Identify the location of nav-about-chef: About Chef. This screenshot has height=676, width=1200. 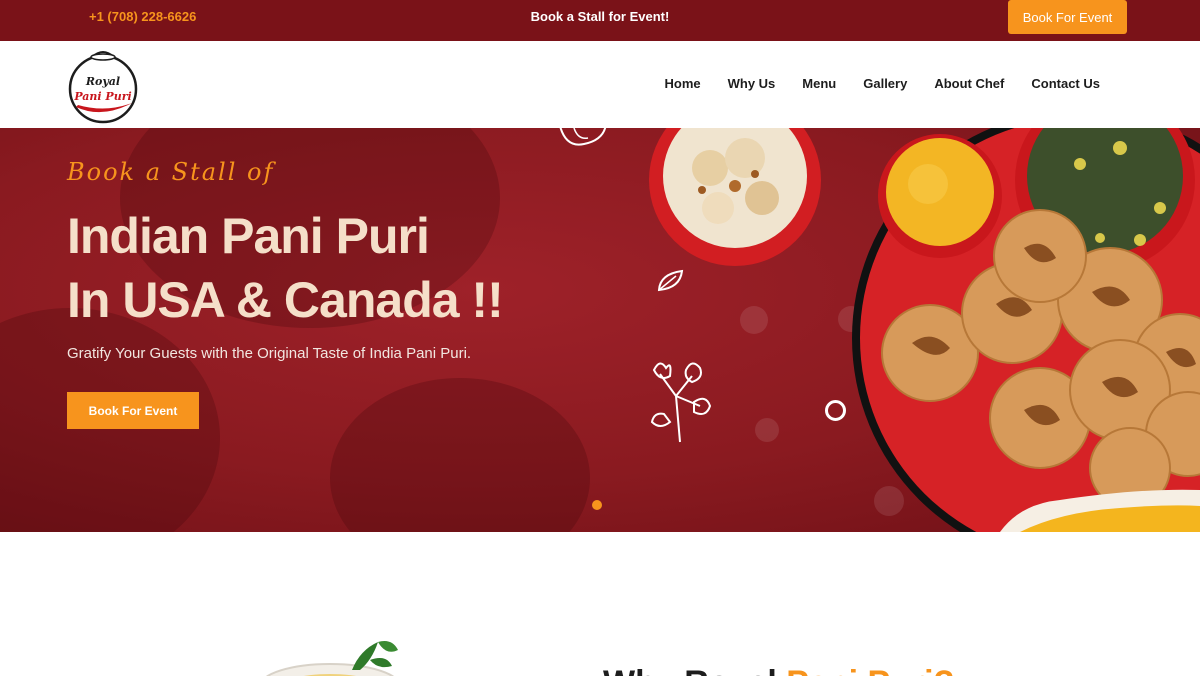
(969, 83).